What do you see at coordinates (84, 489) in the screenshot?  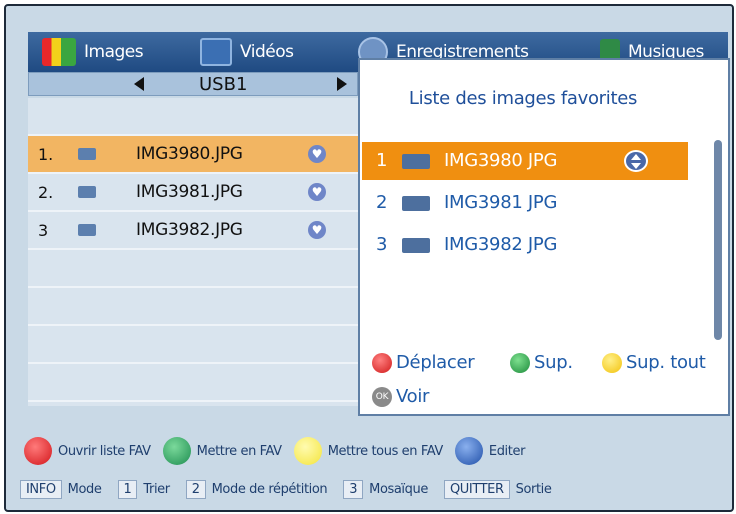 I see `key-info-label: Mode` at bounding box center [84, 489].